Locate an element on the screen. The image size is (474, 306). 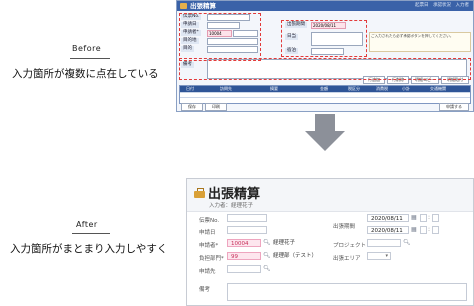
before-title: 出張精算 is located at coordinates (203, 6).